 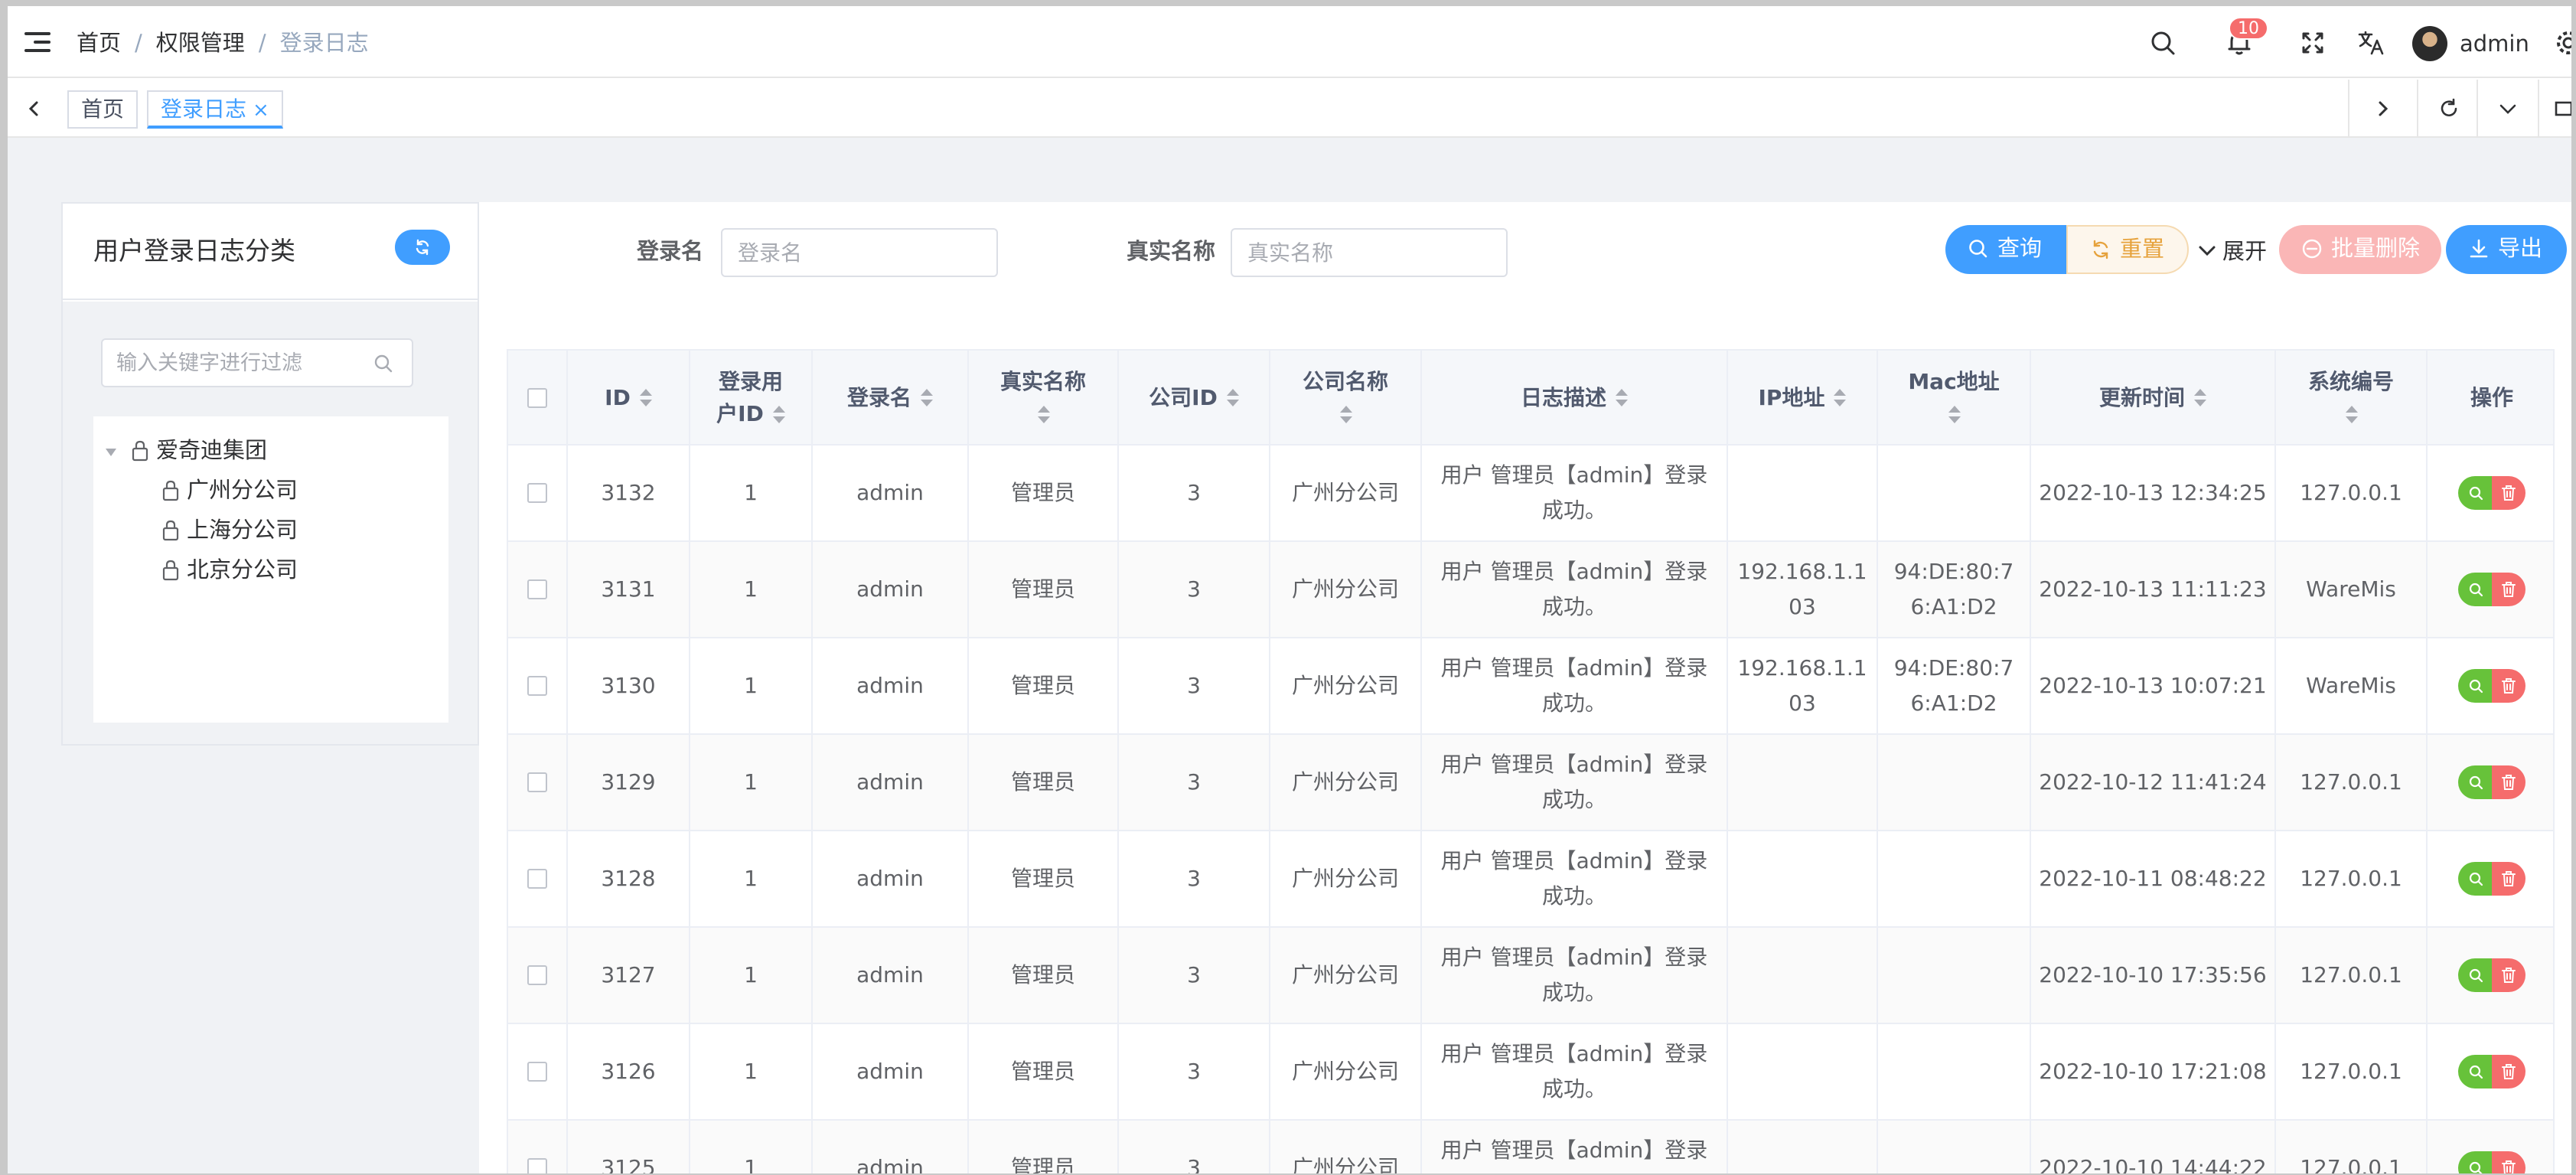 I want to click on th-user-id: 登录用 户ID, so click(x=751, y=398).